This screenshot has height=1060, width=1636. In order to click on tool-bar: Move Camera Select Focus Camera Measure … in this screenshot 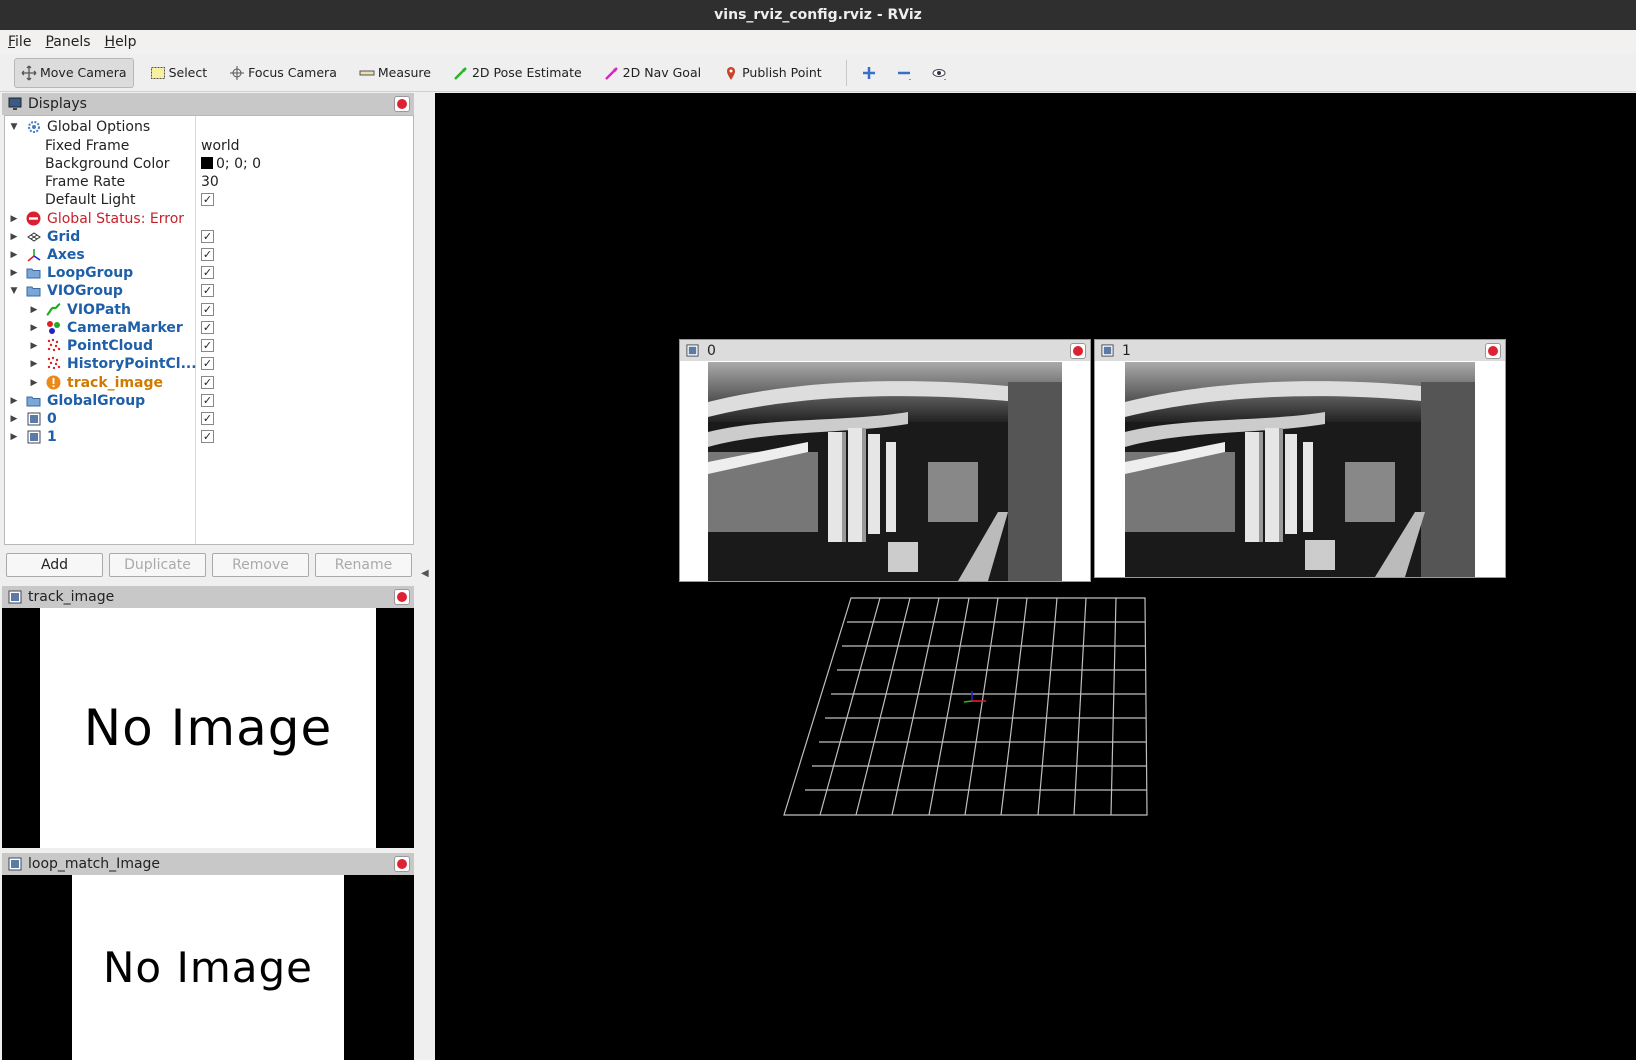, I will do `click(818, 73)`.